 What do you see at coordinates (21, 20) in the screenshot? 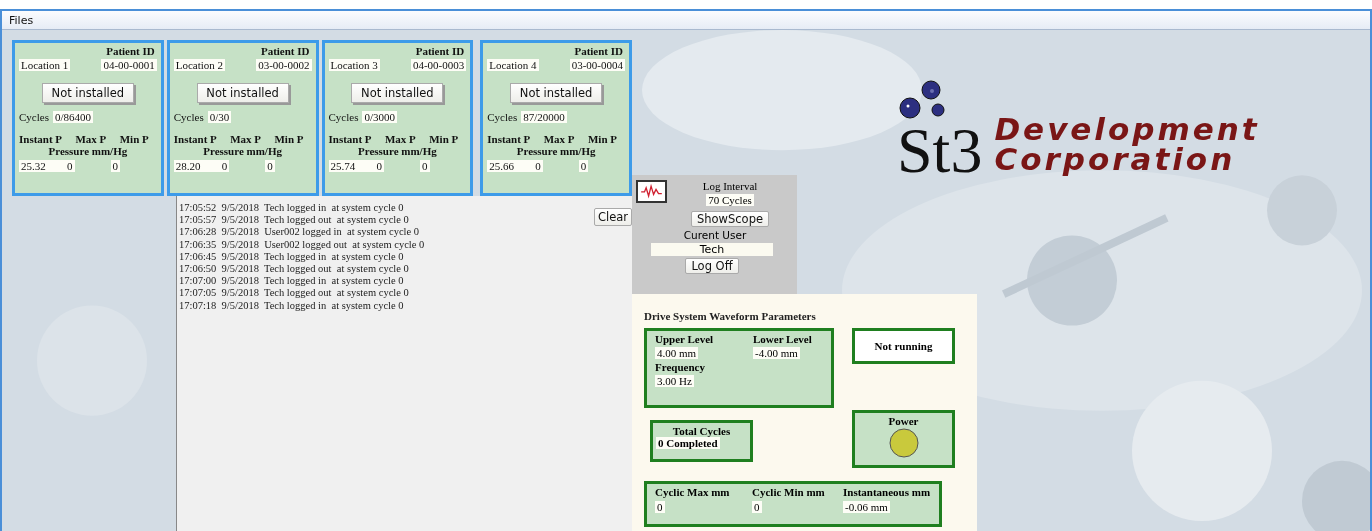
I see `menu-item: Files` at bounding box center [21, 20].